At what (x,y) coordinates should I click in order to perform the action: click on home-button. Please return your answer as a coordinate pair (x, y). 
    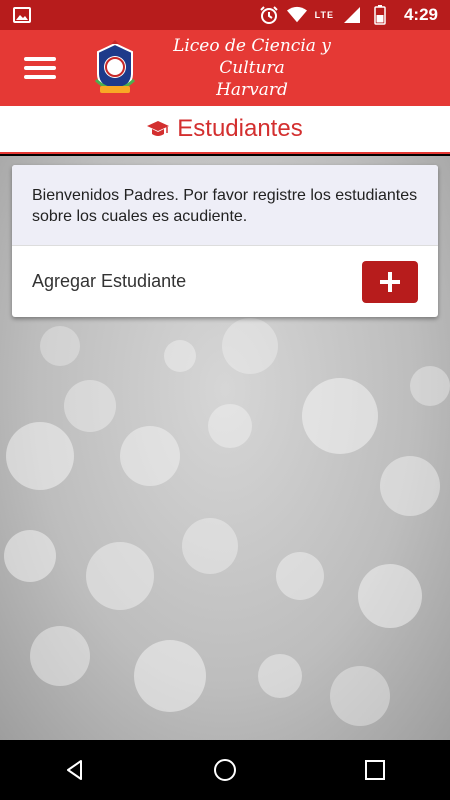
    Looking at the image, I should click on (225, 770).